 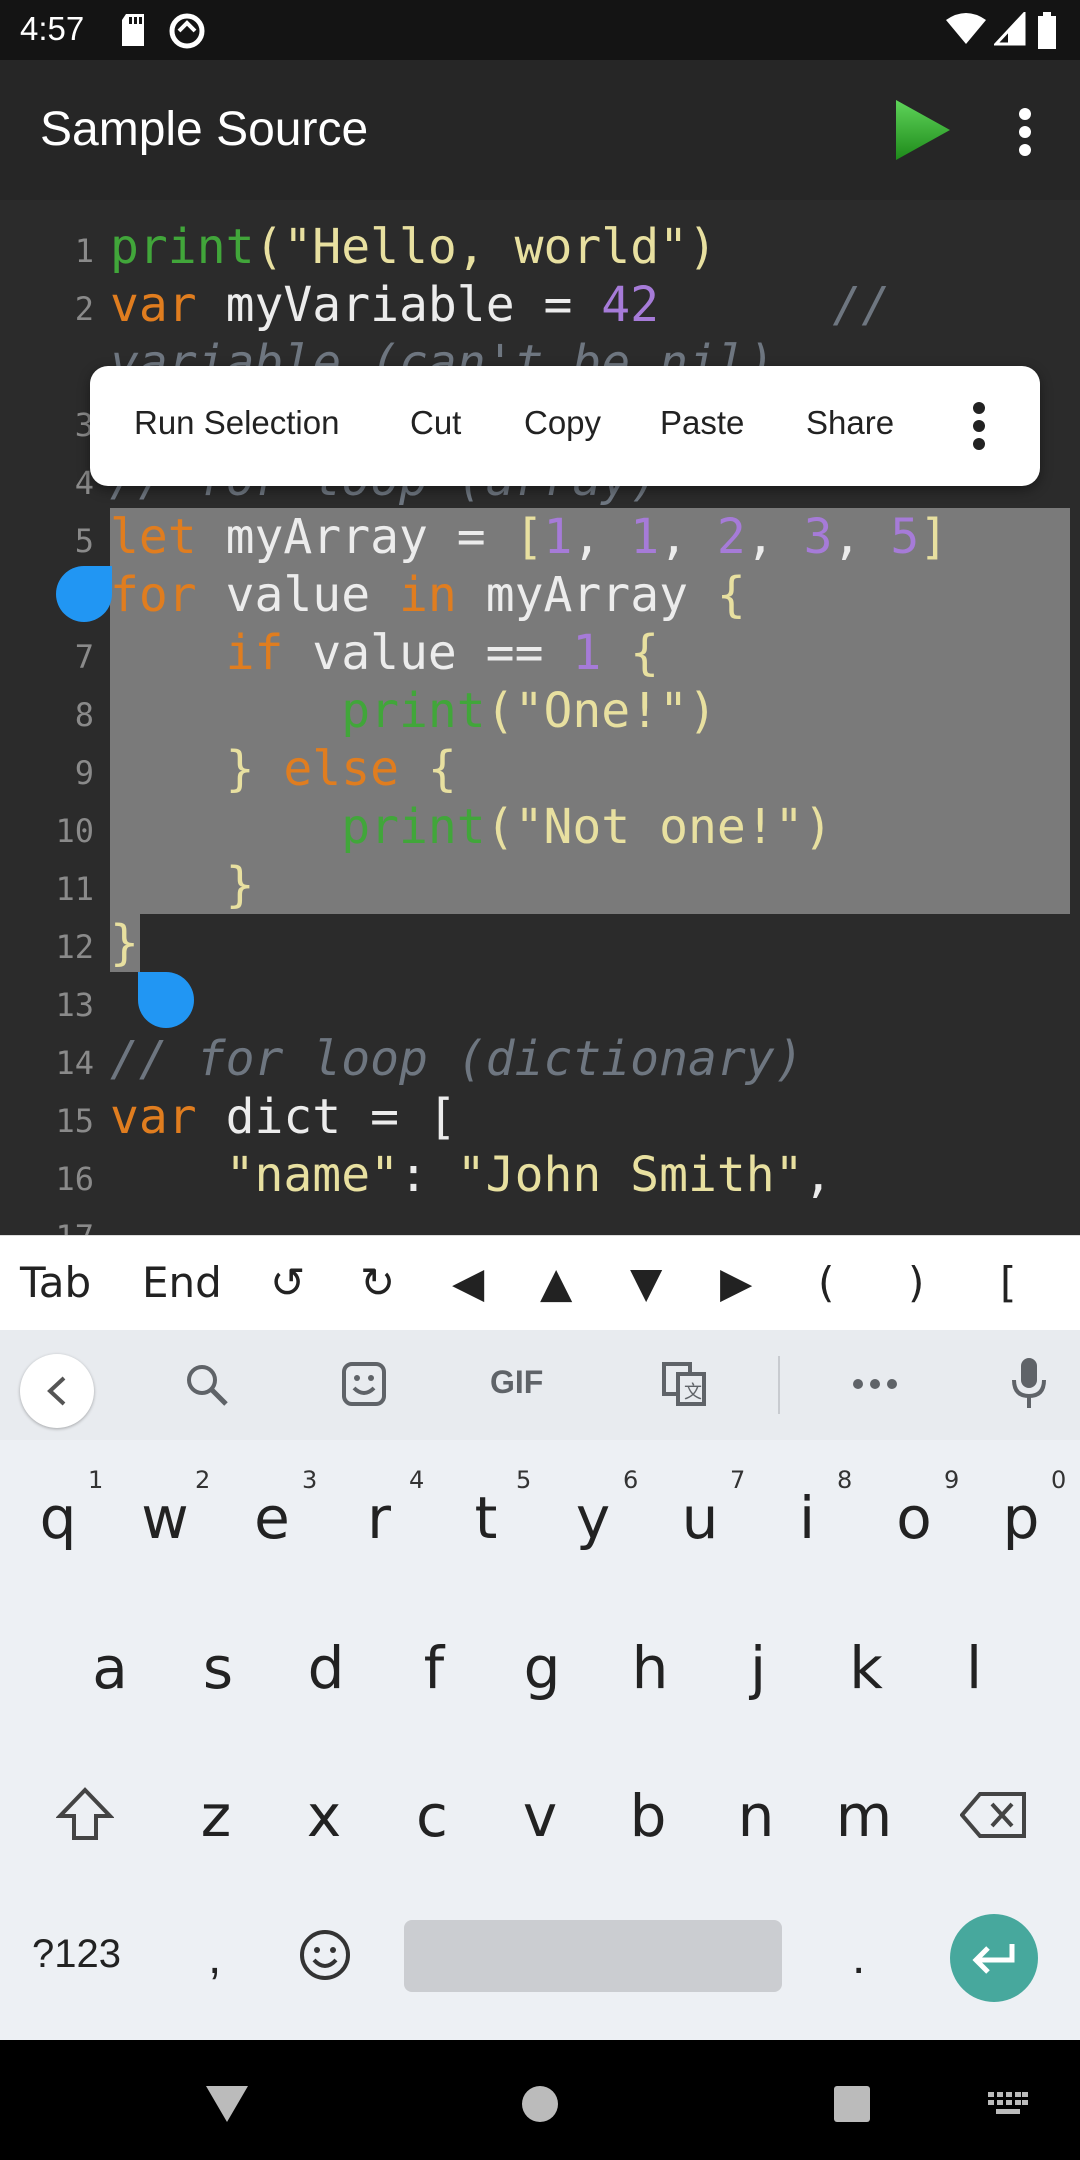 What do you see at coordinates (182, 1282) in the screenshot?
I see `accessory-key: End` at bounding box center [182, 1282].